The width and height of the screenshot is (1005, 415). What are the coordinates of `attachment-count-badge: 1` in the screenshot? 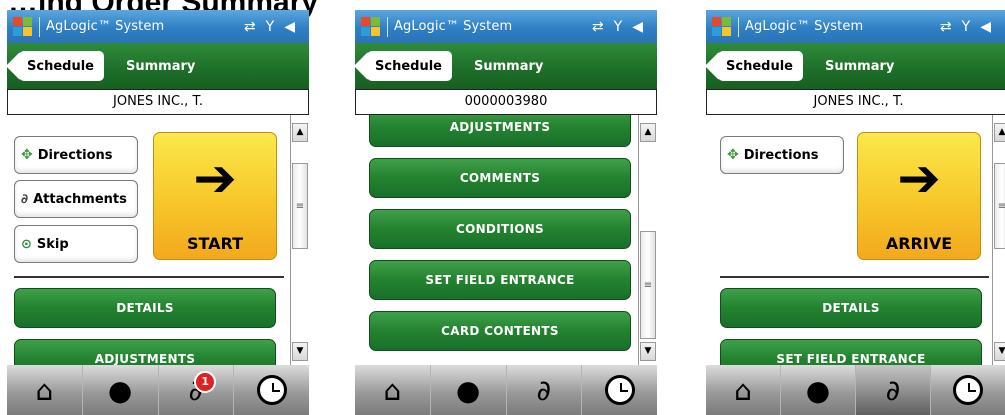 It's located at (205, 382).